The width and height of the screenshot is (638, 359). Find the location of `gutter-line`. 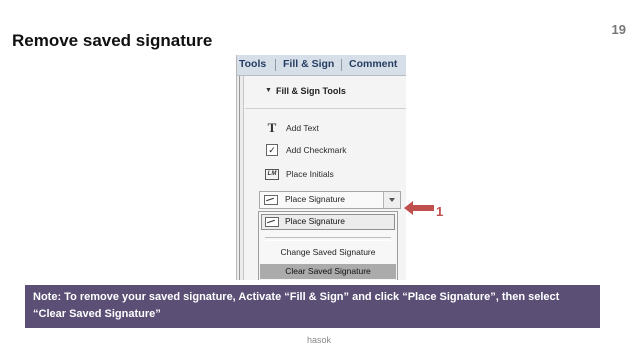

gutter-line is located at coordinates (239, 178).